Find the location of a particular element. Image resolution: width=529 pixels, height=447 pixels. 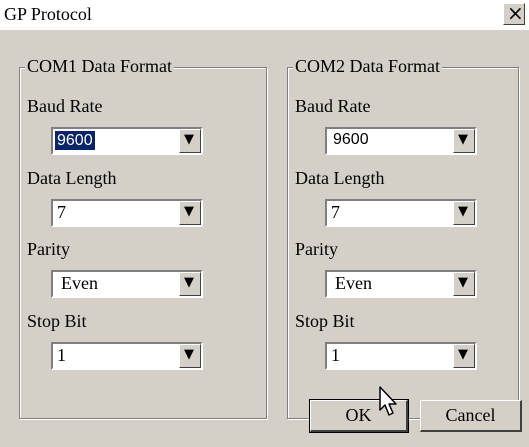

cancel-button: Cancel is located at coordinates (471, 416).